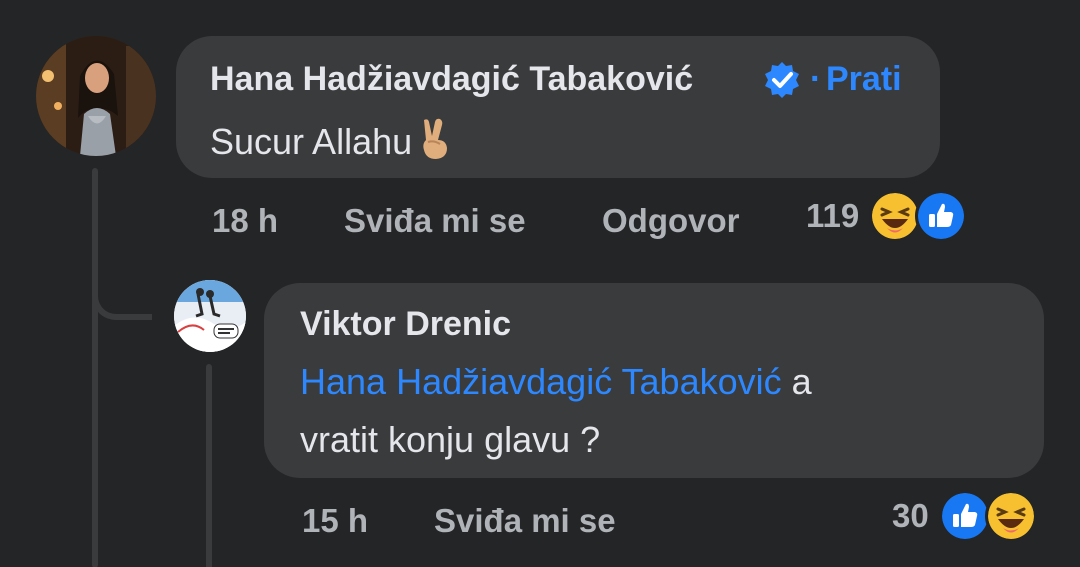  I want to click on reply-author: Viktor Drenic, so click(405, 324).